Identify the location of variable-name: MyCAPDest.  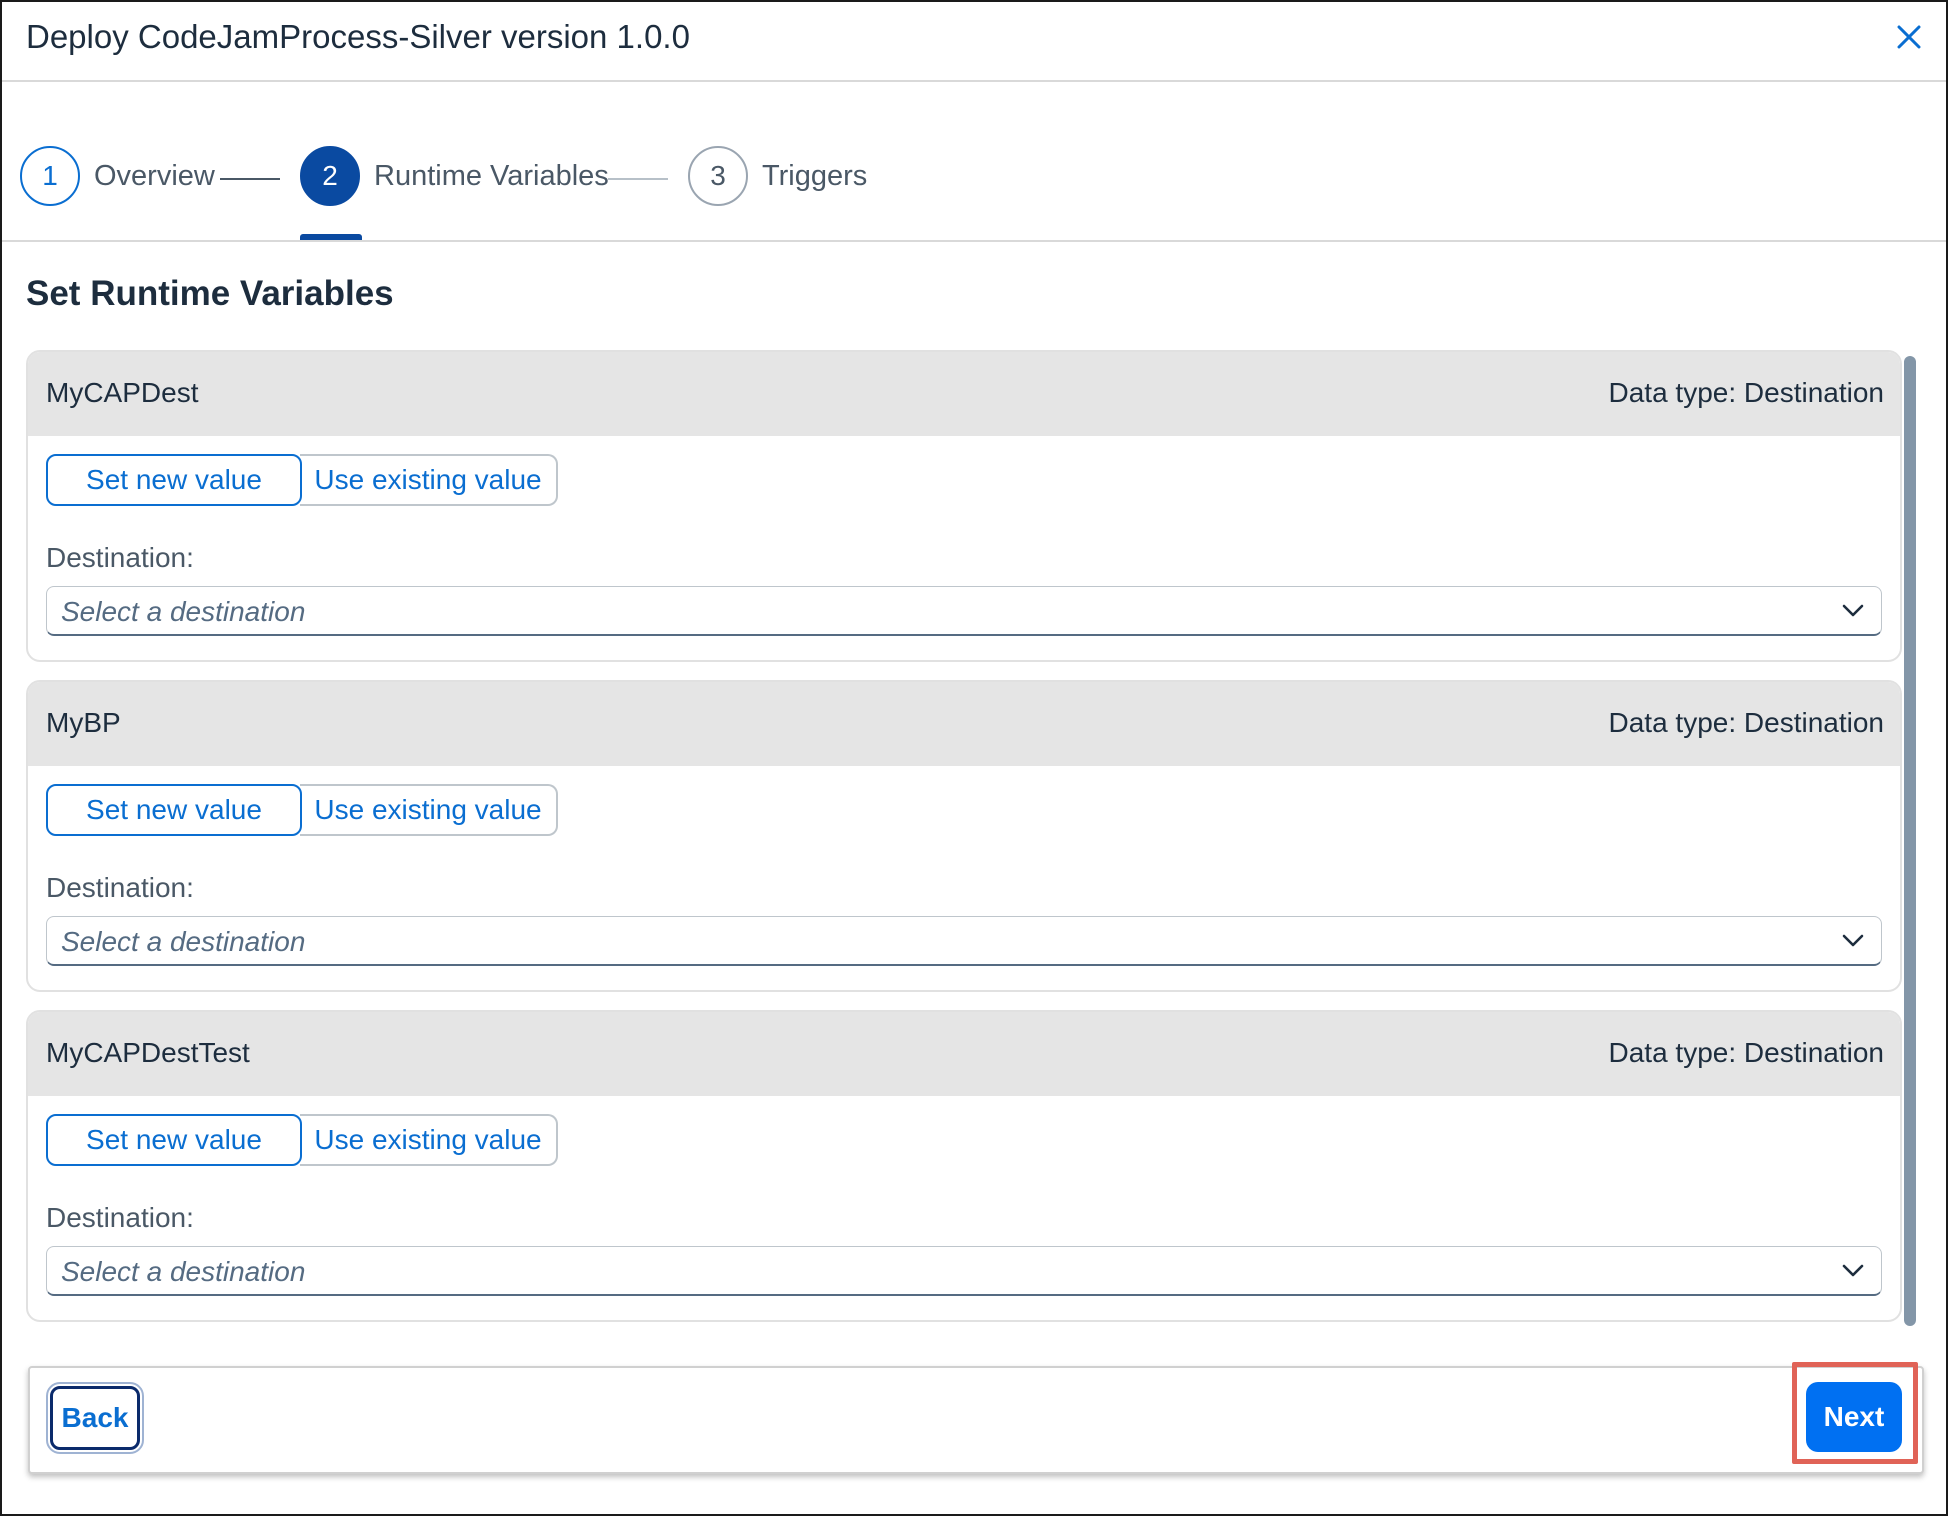
(122, 392).